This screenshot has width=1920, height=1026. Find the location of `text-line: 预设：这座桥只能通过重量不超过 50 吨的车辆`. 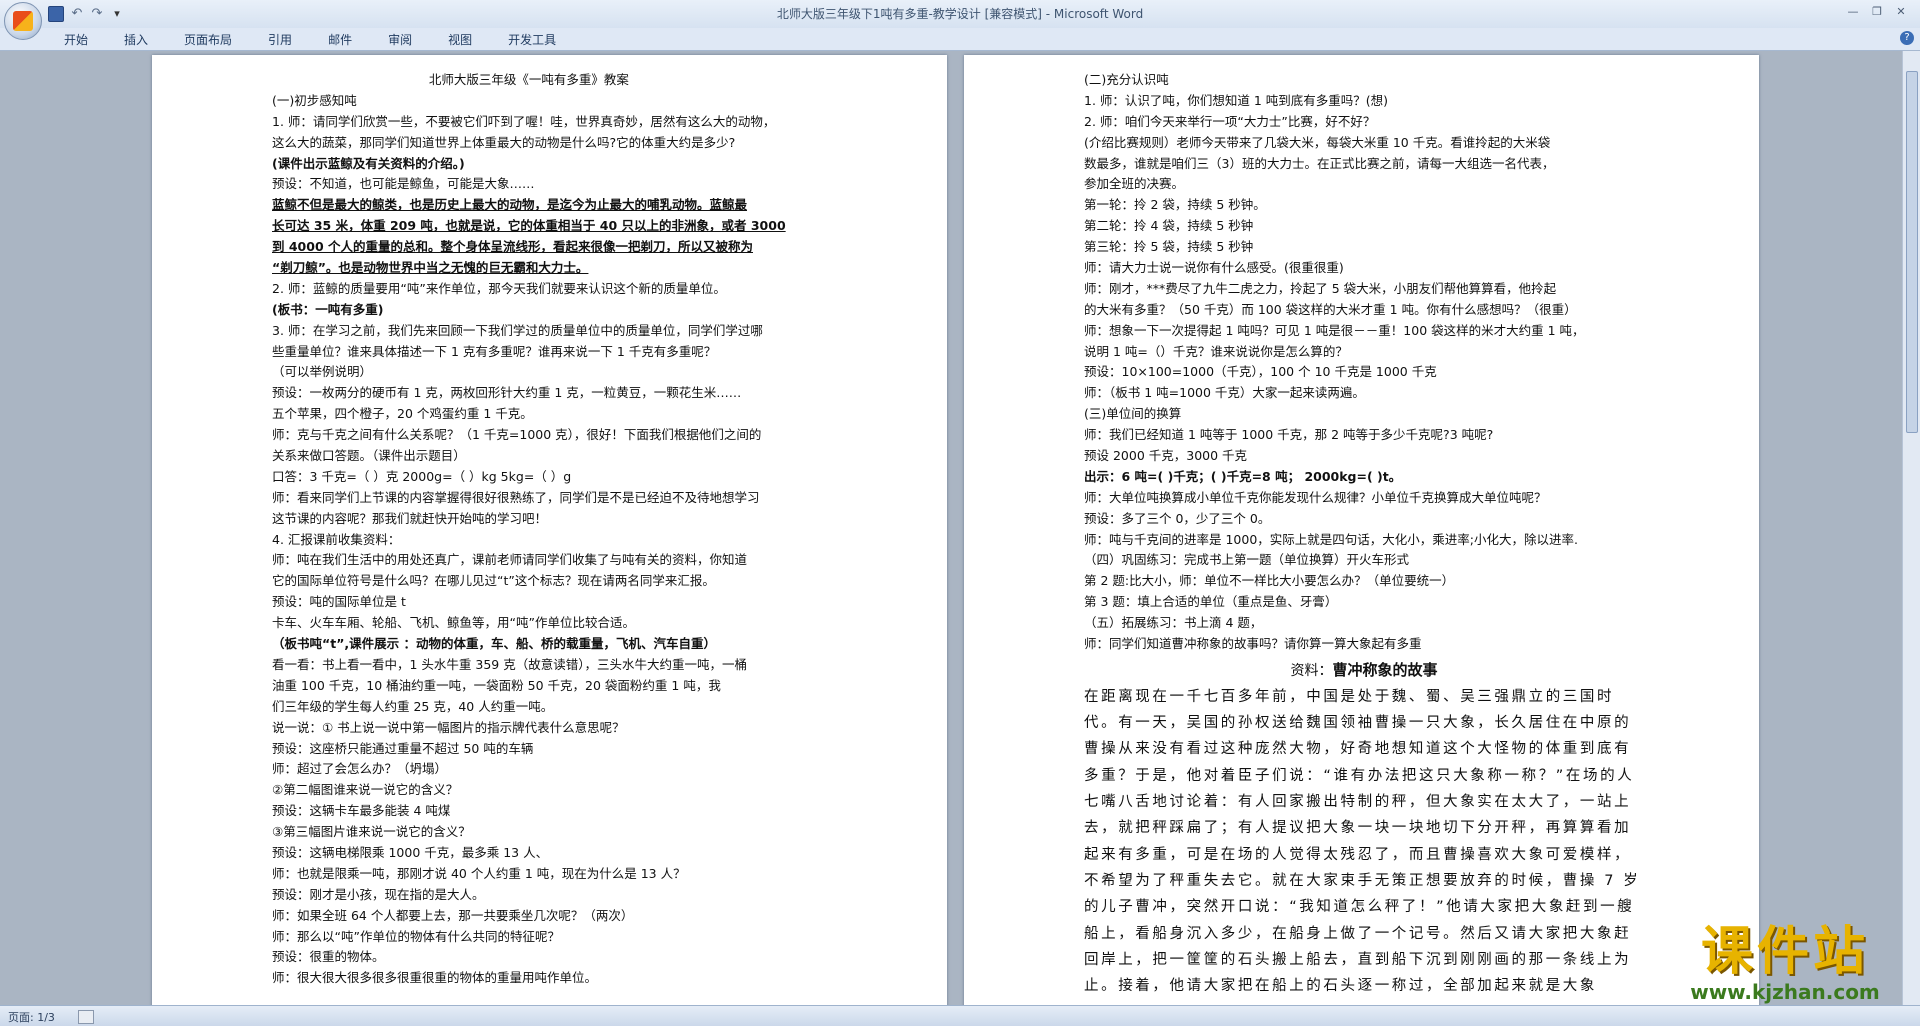

text-line: 预设：这座桥只能通过重量不超过 50 吨的车辆 is located at coordinates (403, 748).